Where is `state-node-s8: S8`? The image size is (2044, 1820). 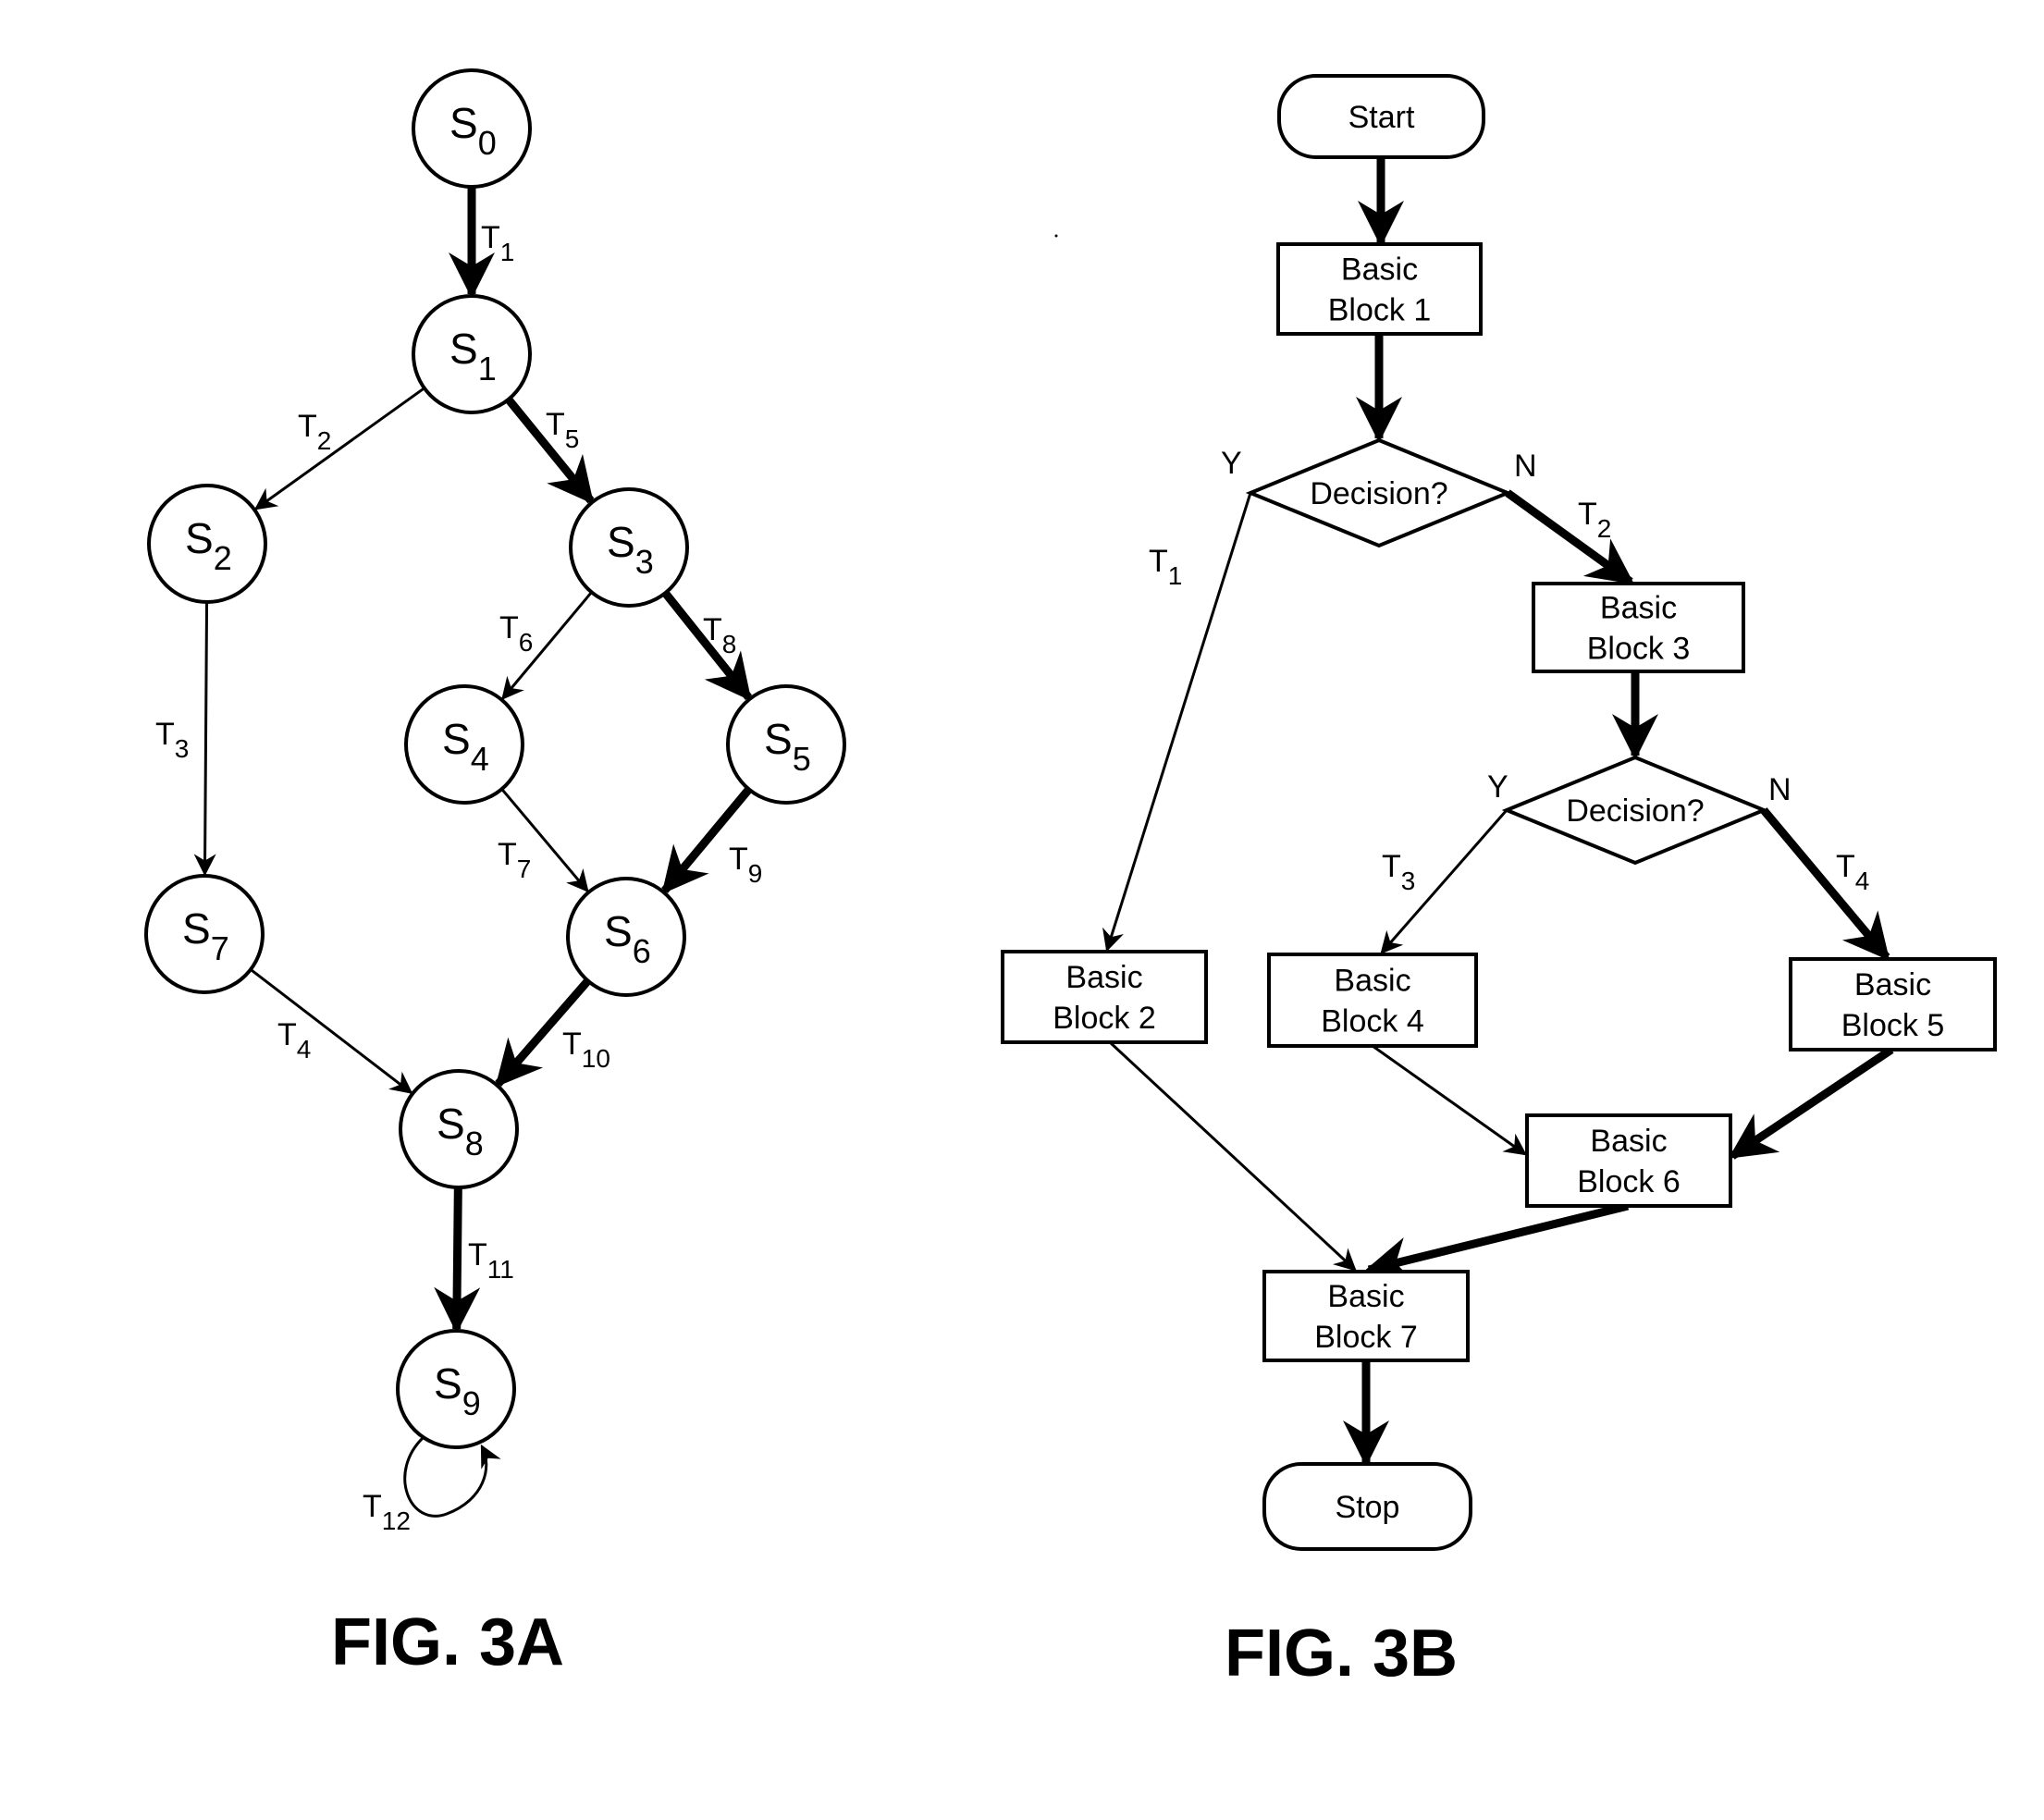 state-node-s8: S8 is located at coordinates (459, 1129).